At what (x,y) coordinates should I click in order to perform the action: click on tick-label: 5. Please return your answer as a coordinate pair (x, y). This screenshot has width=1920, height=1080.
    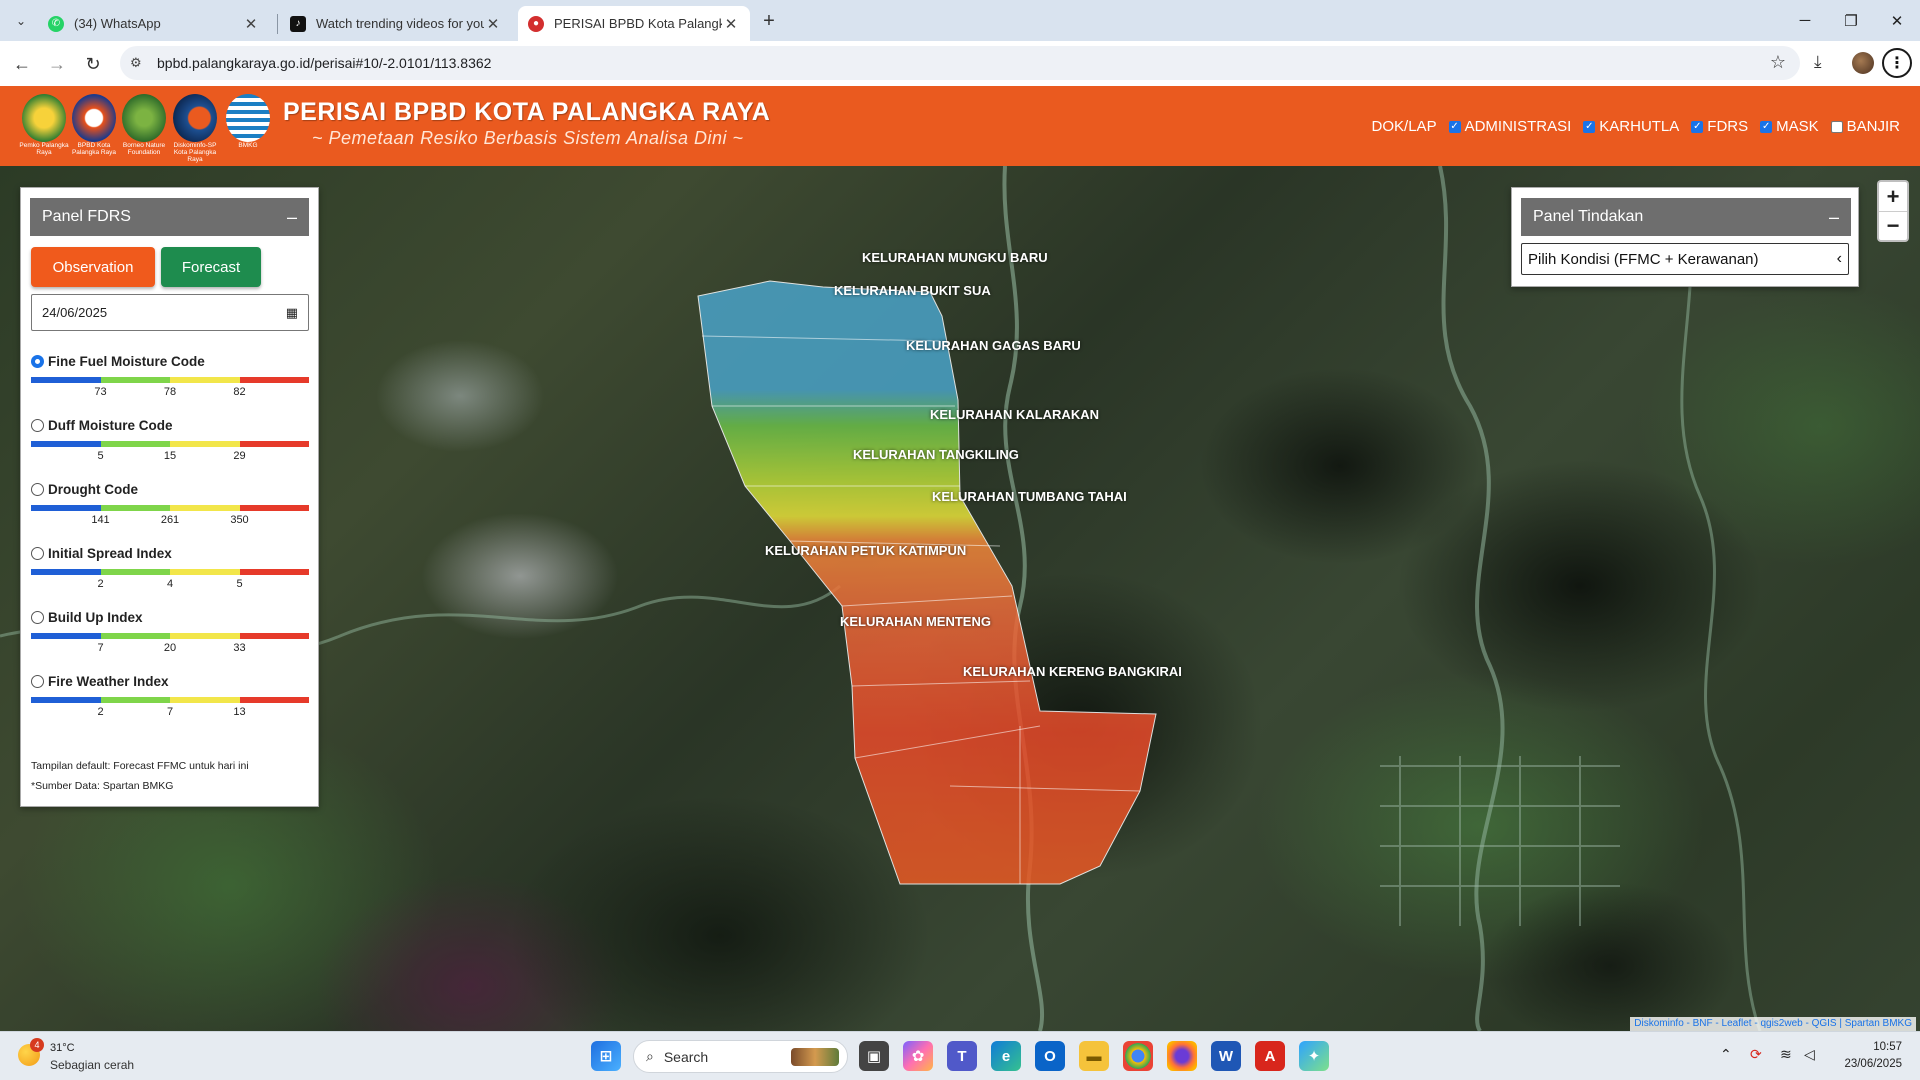
    Looking at the image, I should click on (100, 456).